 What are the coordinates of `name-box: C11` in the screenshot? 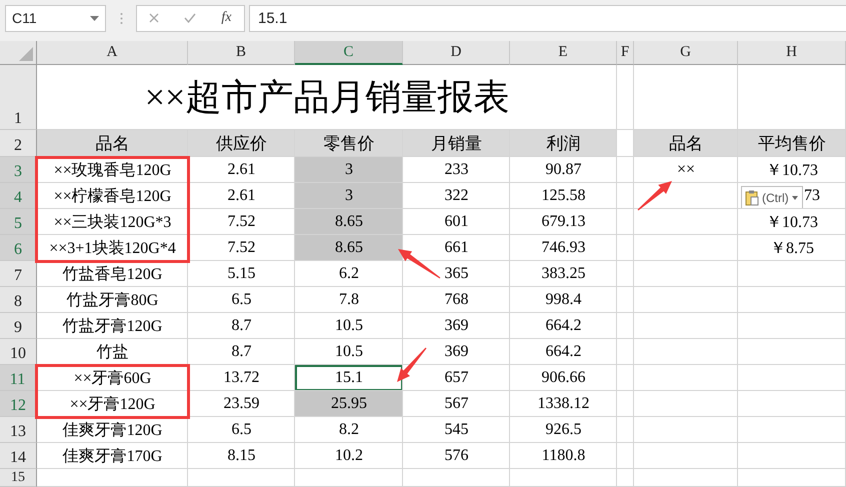 It's located at (55, 18).